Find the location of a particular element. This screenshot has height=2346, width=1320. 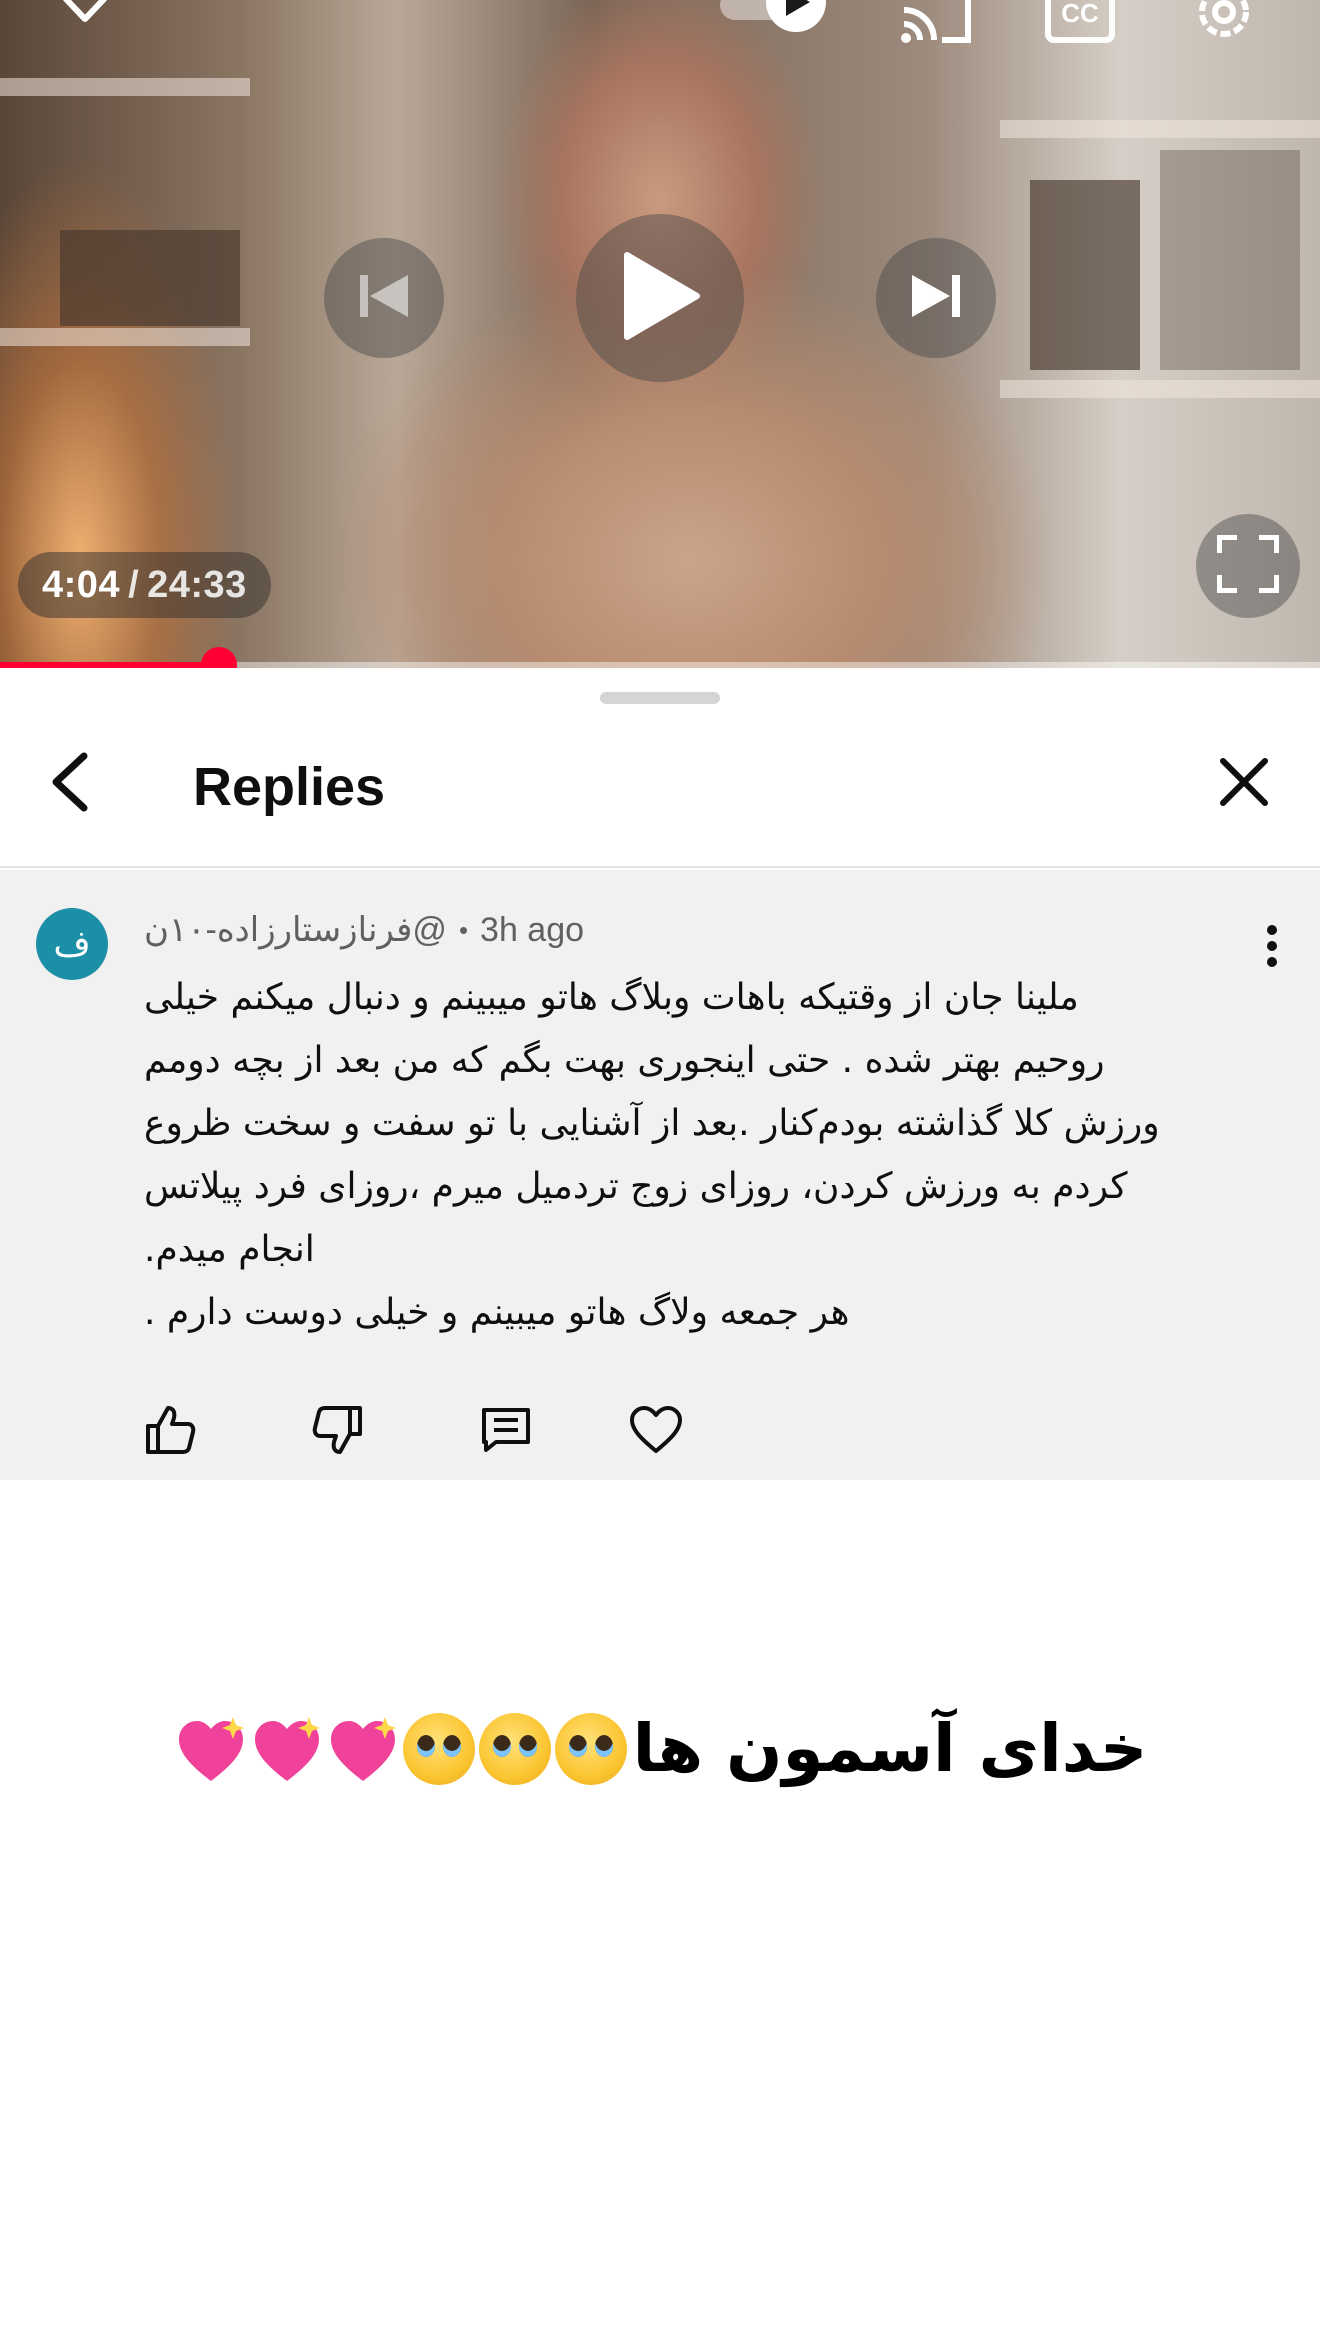

close-button is located at coordinates (1244, 784).